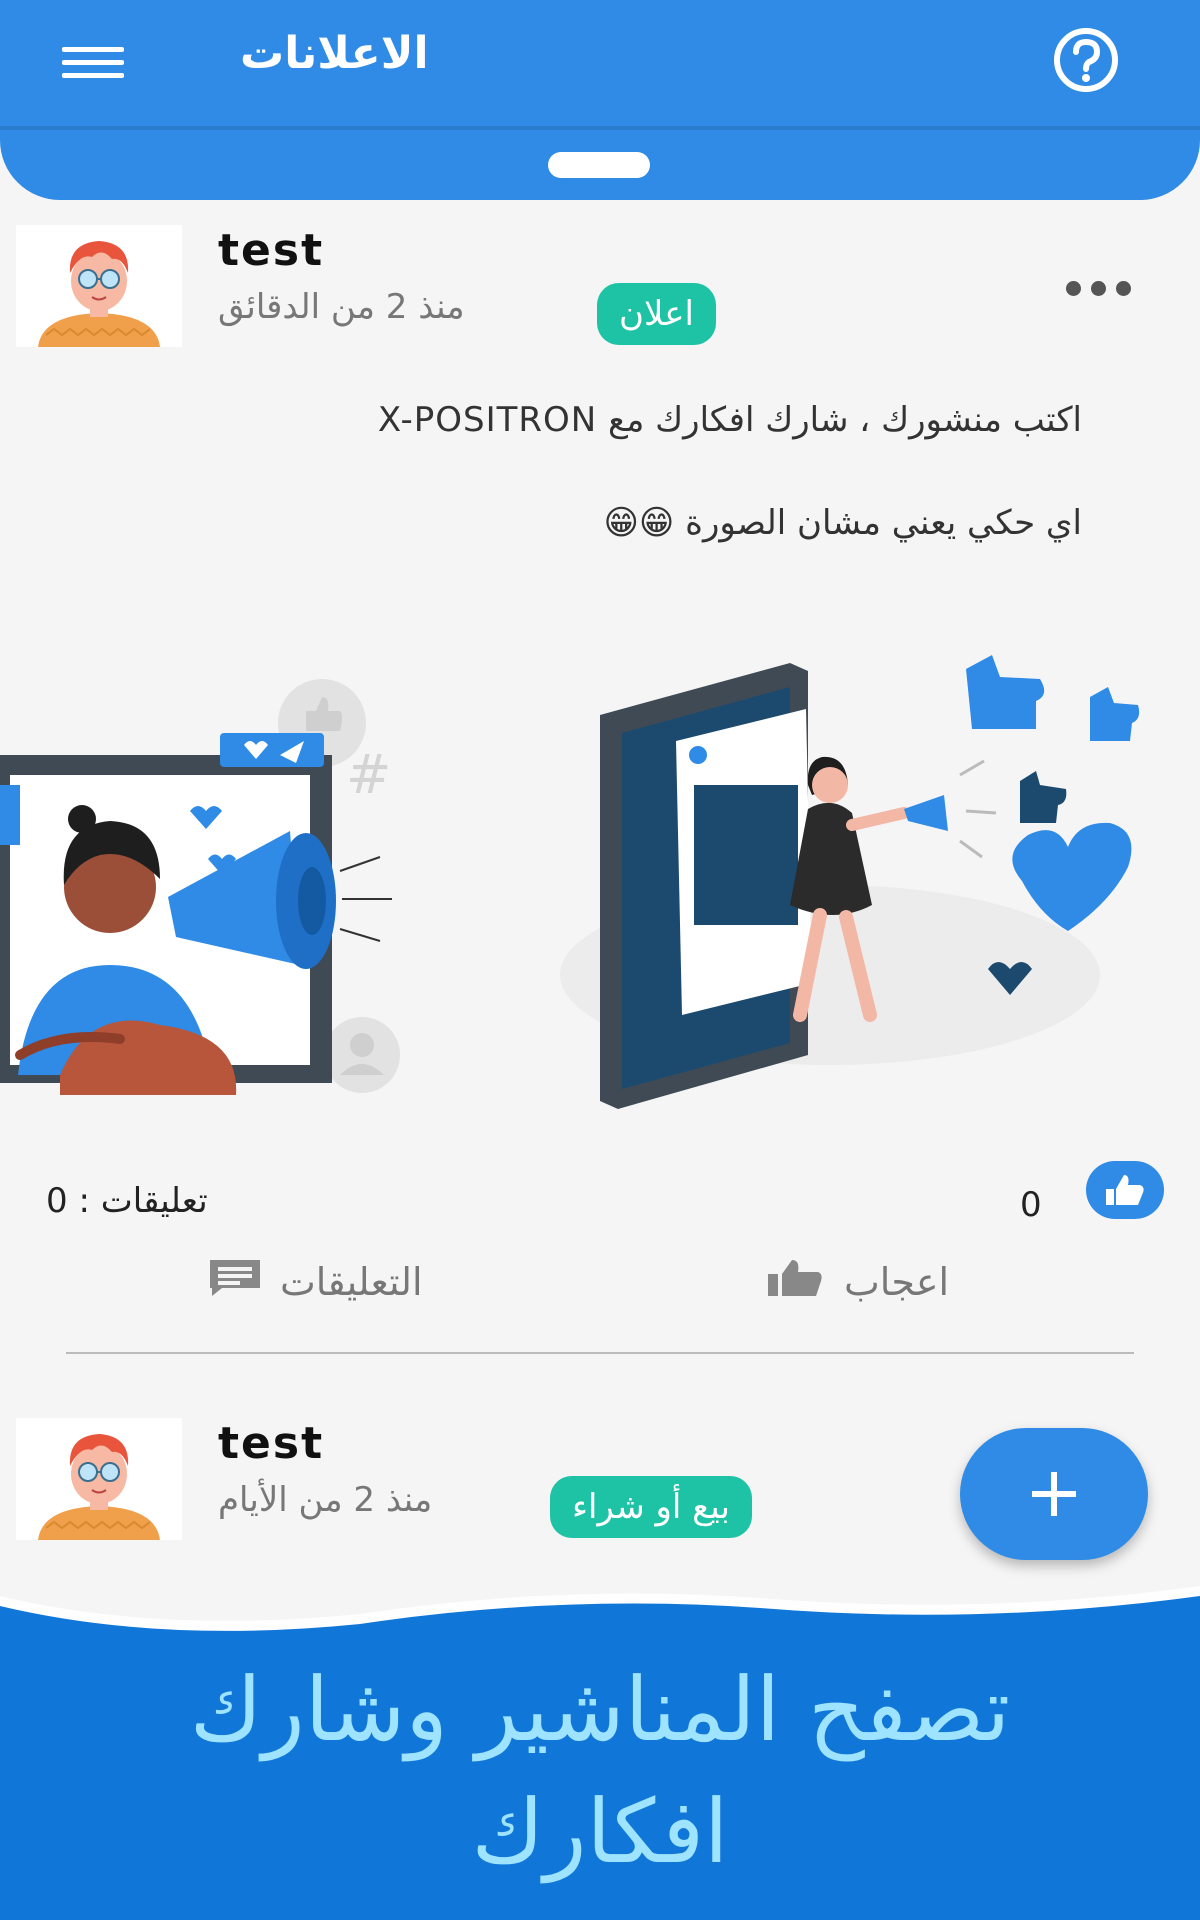 The image size is (1200, 1920). Describe the element at coordinates (599, 165) in the screenshot. I see `drag-handle` at that location.